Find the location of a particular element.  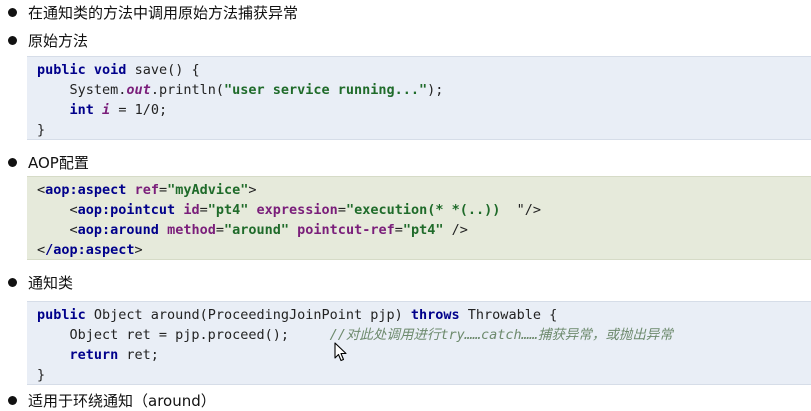

code-line: </aop:aspect> is located at coordinates (90, 250).